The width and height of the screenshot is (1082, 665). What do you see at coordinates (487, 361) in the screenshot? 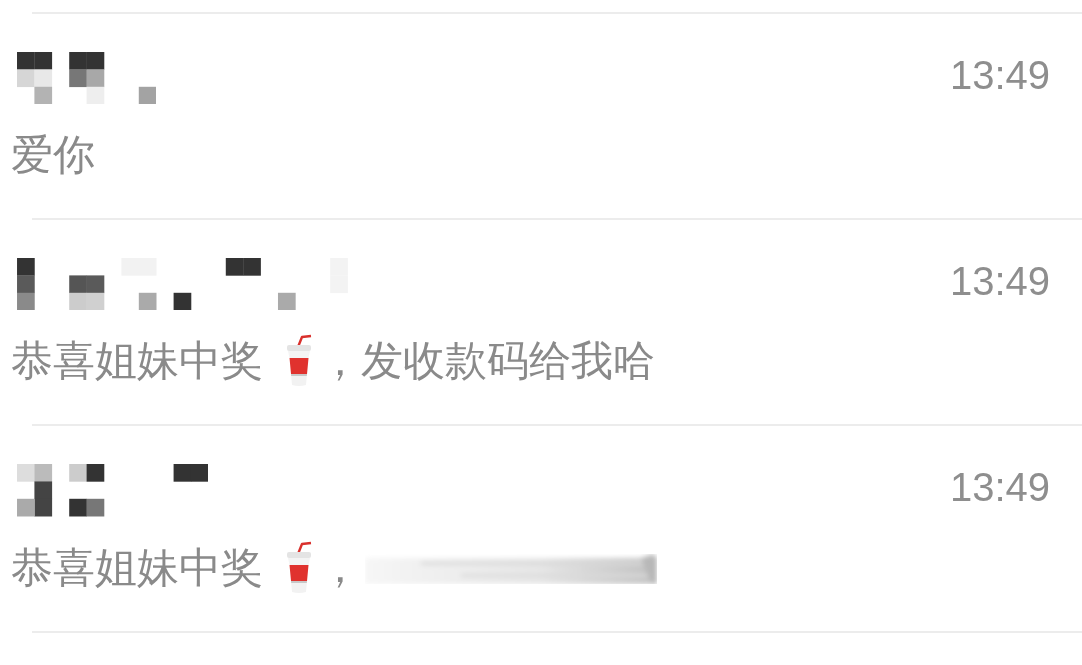
I see `comment-text: ，发收款码给我哈` at bounding box center [487, 361].